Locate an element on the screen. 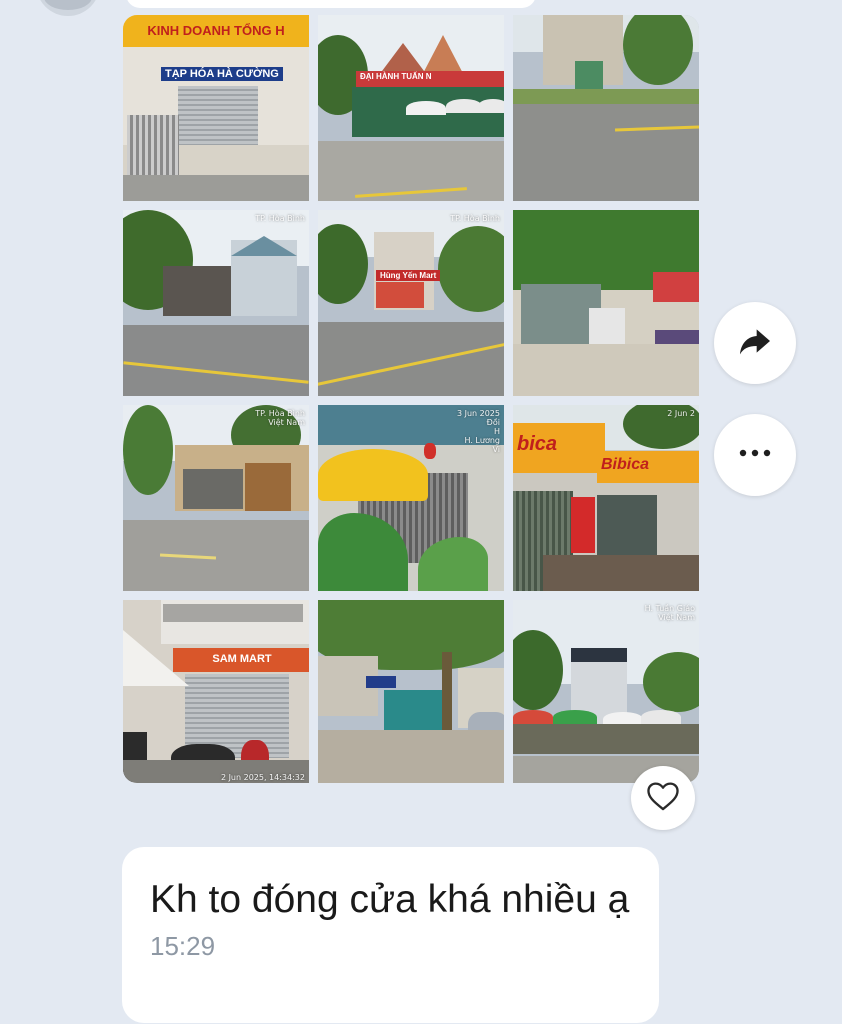 The height and width of the screenshot is (1024, 842). like-button is located at coordinates (663, 798).